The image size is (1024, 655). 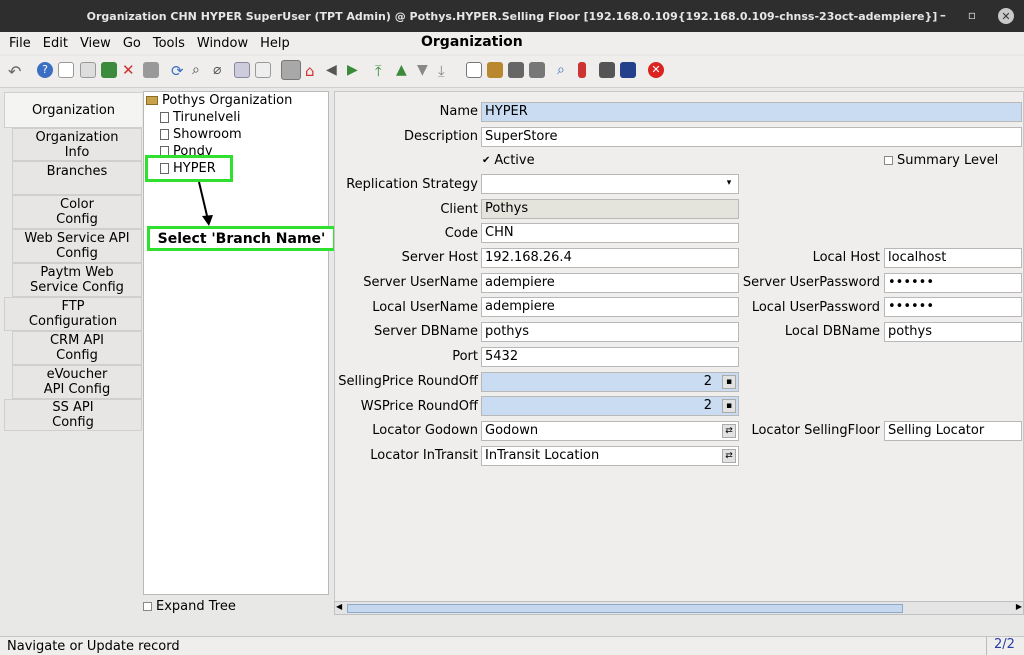 What do you see at coordinates (77, 280) in the screenshot?
I see `tab-paytm-web-service-config: Paytm Web Service Config` at bounding box center [77, 280].